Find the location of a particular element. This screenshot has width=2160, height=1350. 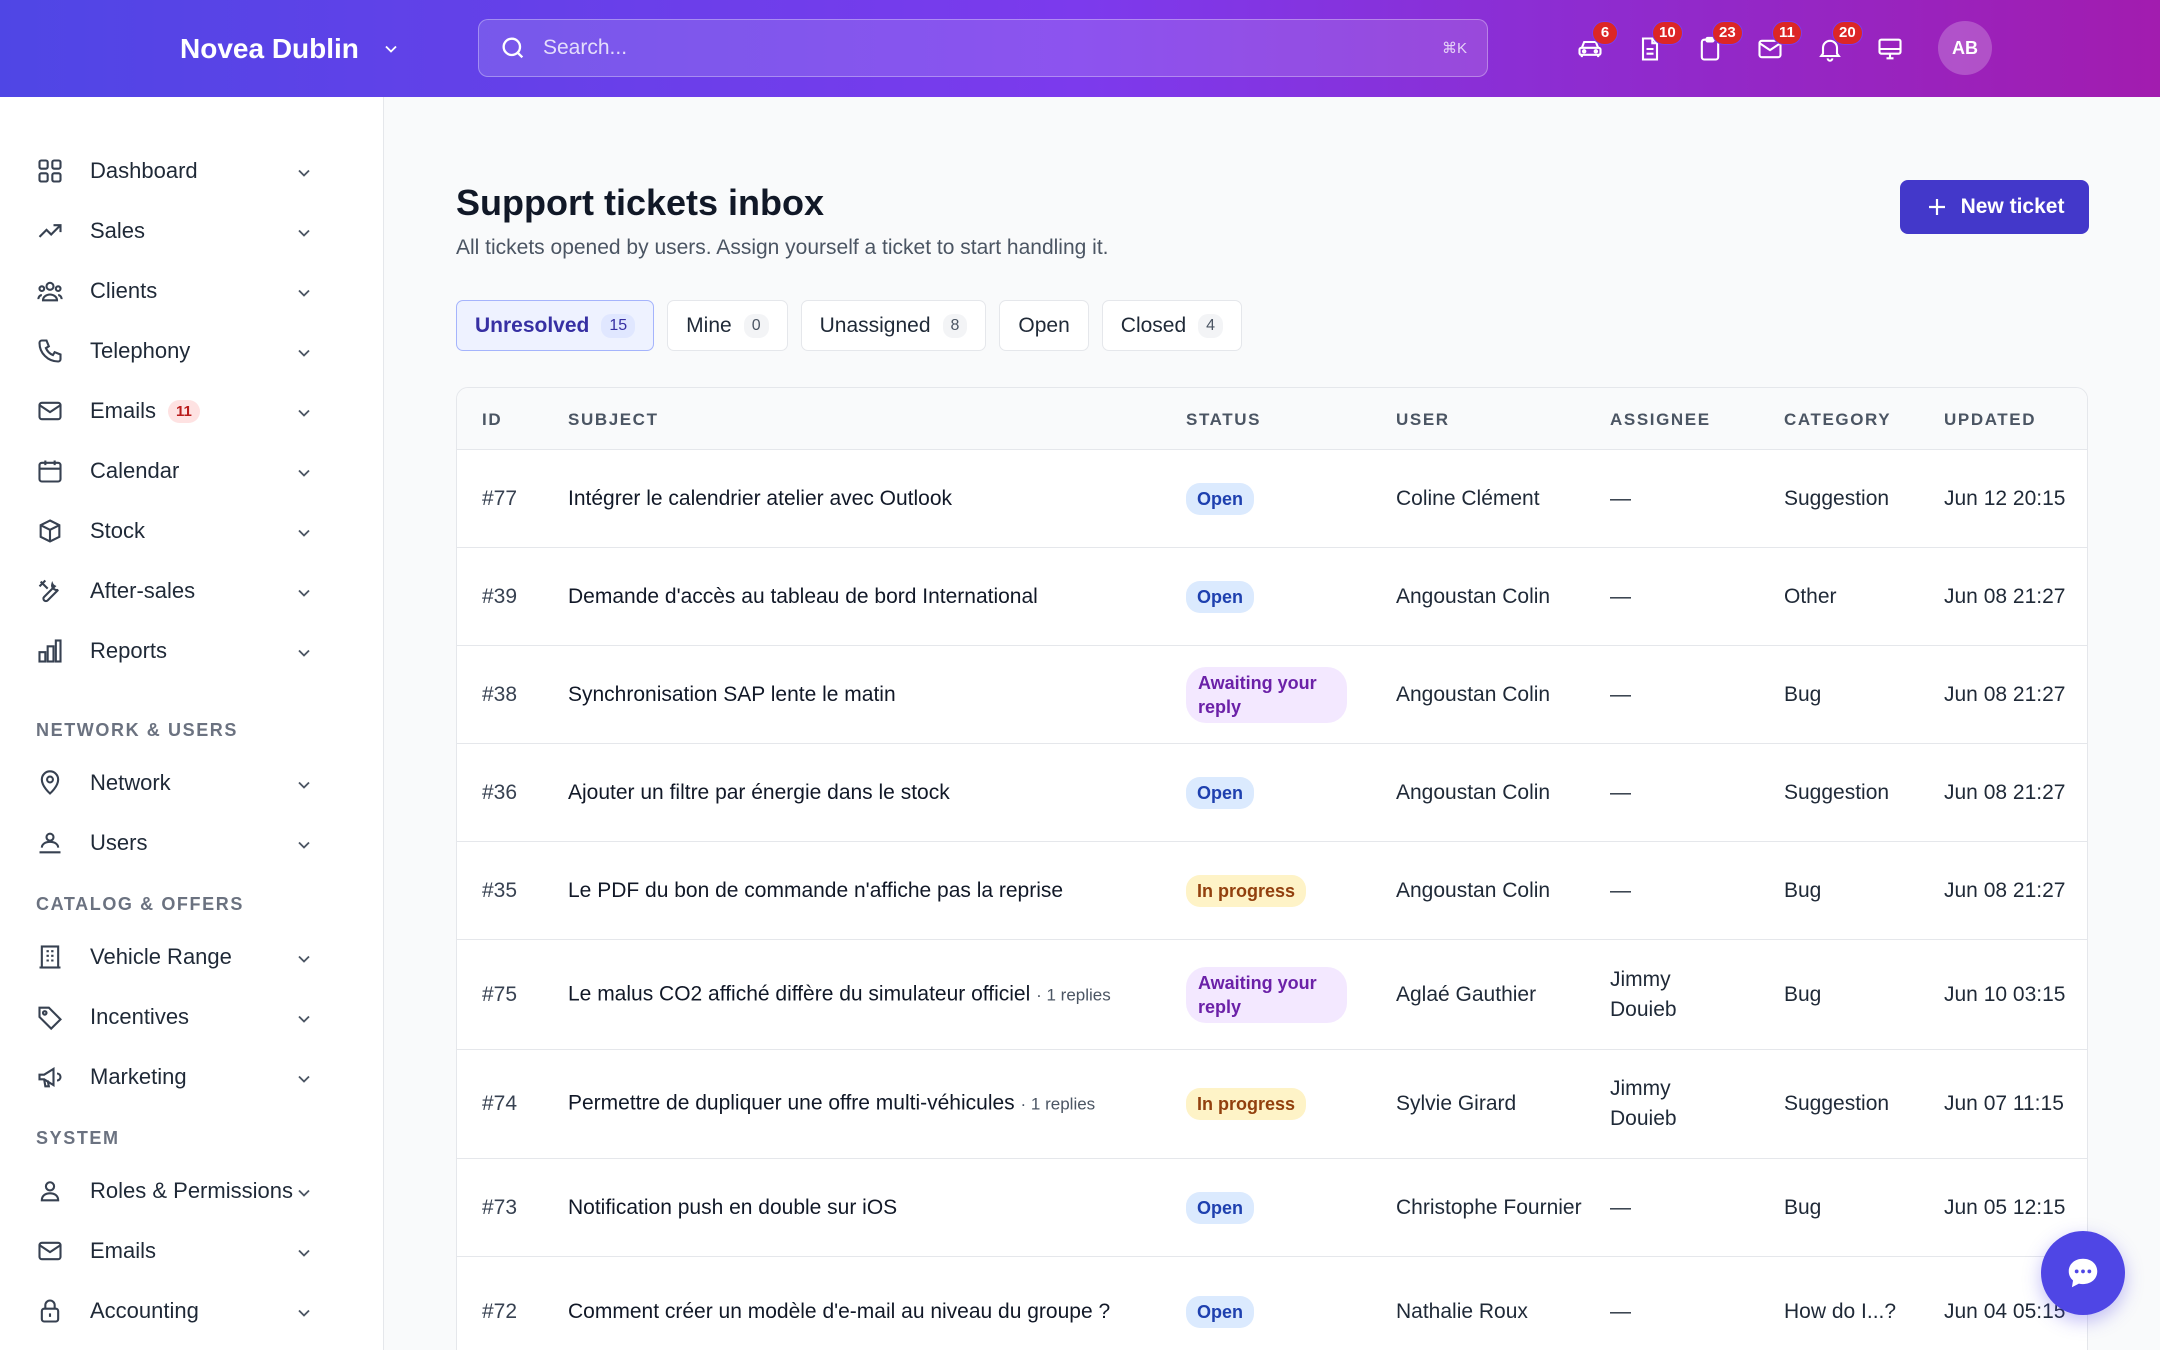

column-header-user: USER is located at coordinates (1423, 420).